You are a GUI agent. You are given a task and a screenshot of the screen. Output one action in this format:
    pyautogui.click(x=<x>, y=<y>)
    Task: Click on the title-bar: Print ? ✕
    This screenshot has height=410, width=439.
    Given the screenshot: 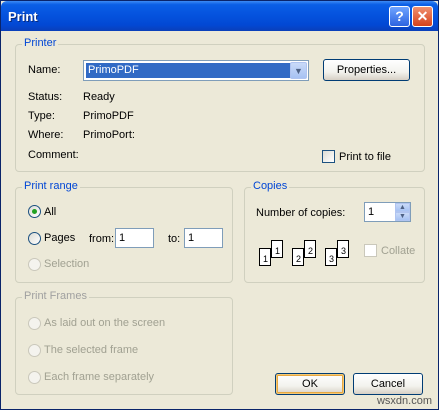 What is the action you would take?
    pyautogui.click(x=219, y=16)
    